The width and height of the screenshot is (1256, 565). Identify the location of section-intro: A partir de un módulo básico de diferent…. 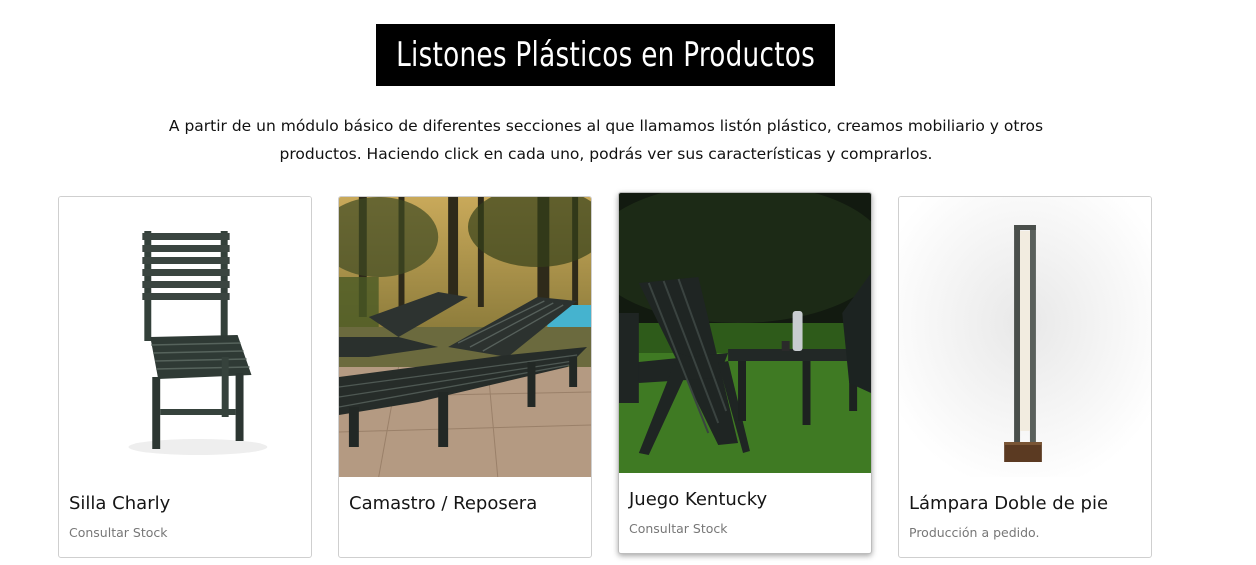
(606, 140).